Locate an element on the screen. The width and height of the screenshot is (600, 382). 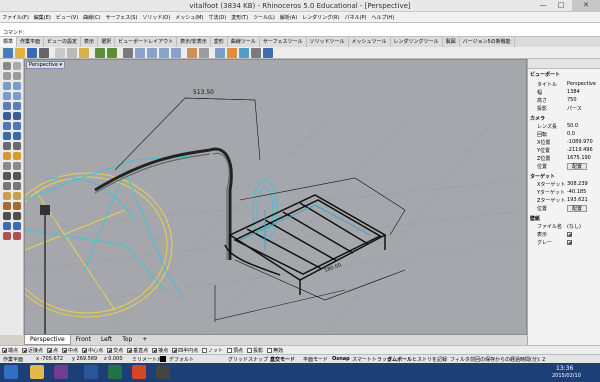
status-layer: デフォルト is located at coordinates (181, 359).